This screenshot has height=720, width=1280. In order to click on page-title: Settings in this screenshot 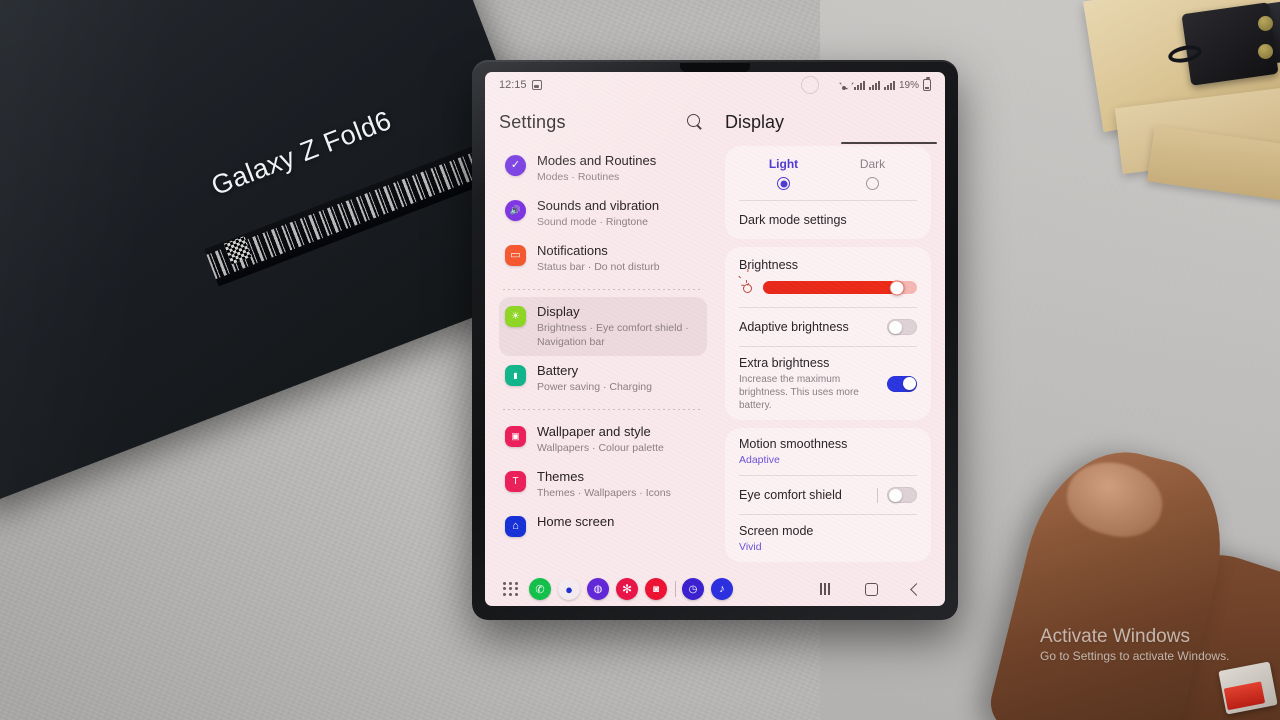, I will do `click(532, 121)`.